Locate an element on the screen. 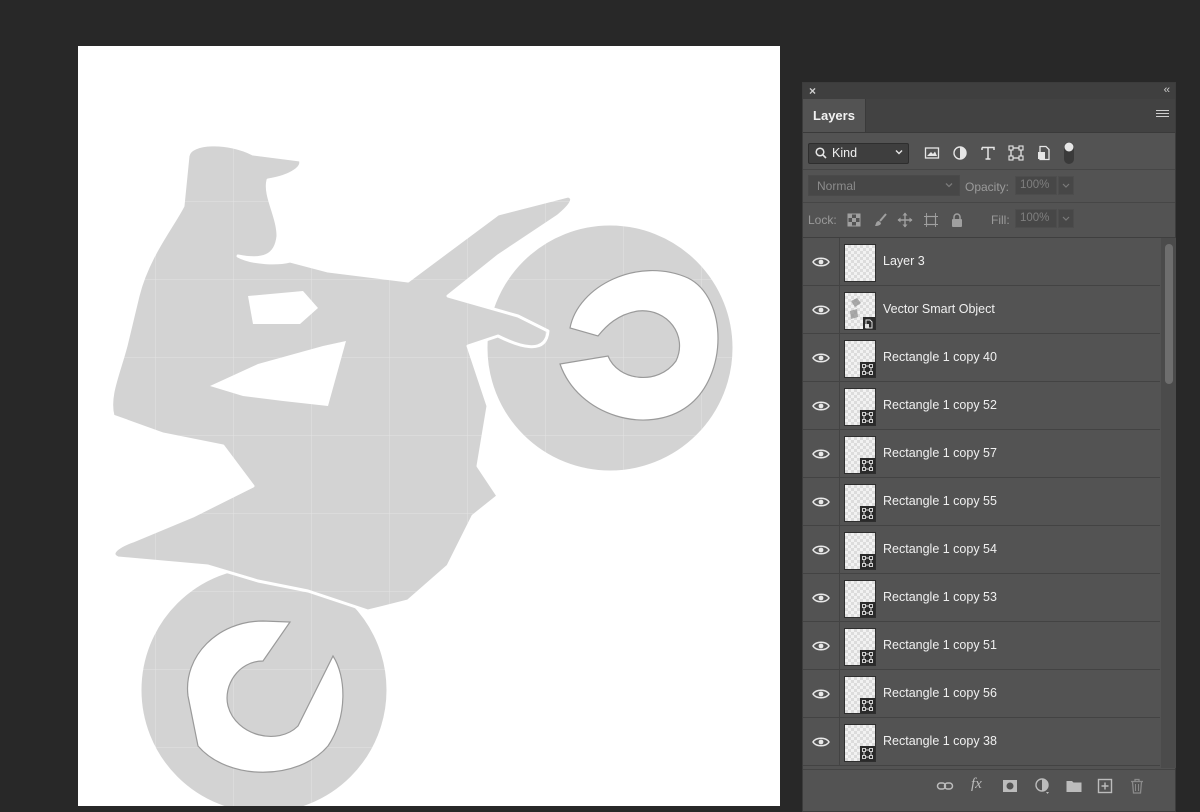 Image resolution: width=1200 pixels, height=812 pixels. fill-label: Fill: is located at coordinates (1000, 220).